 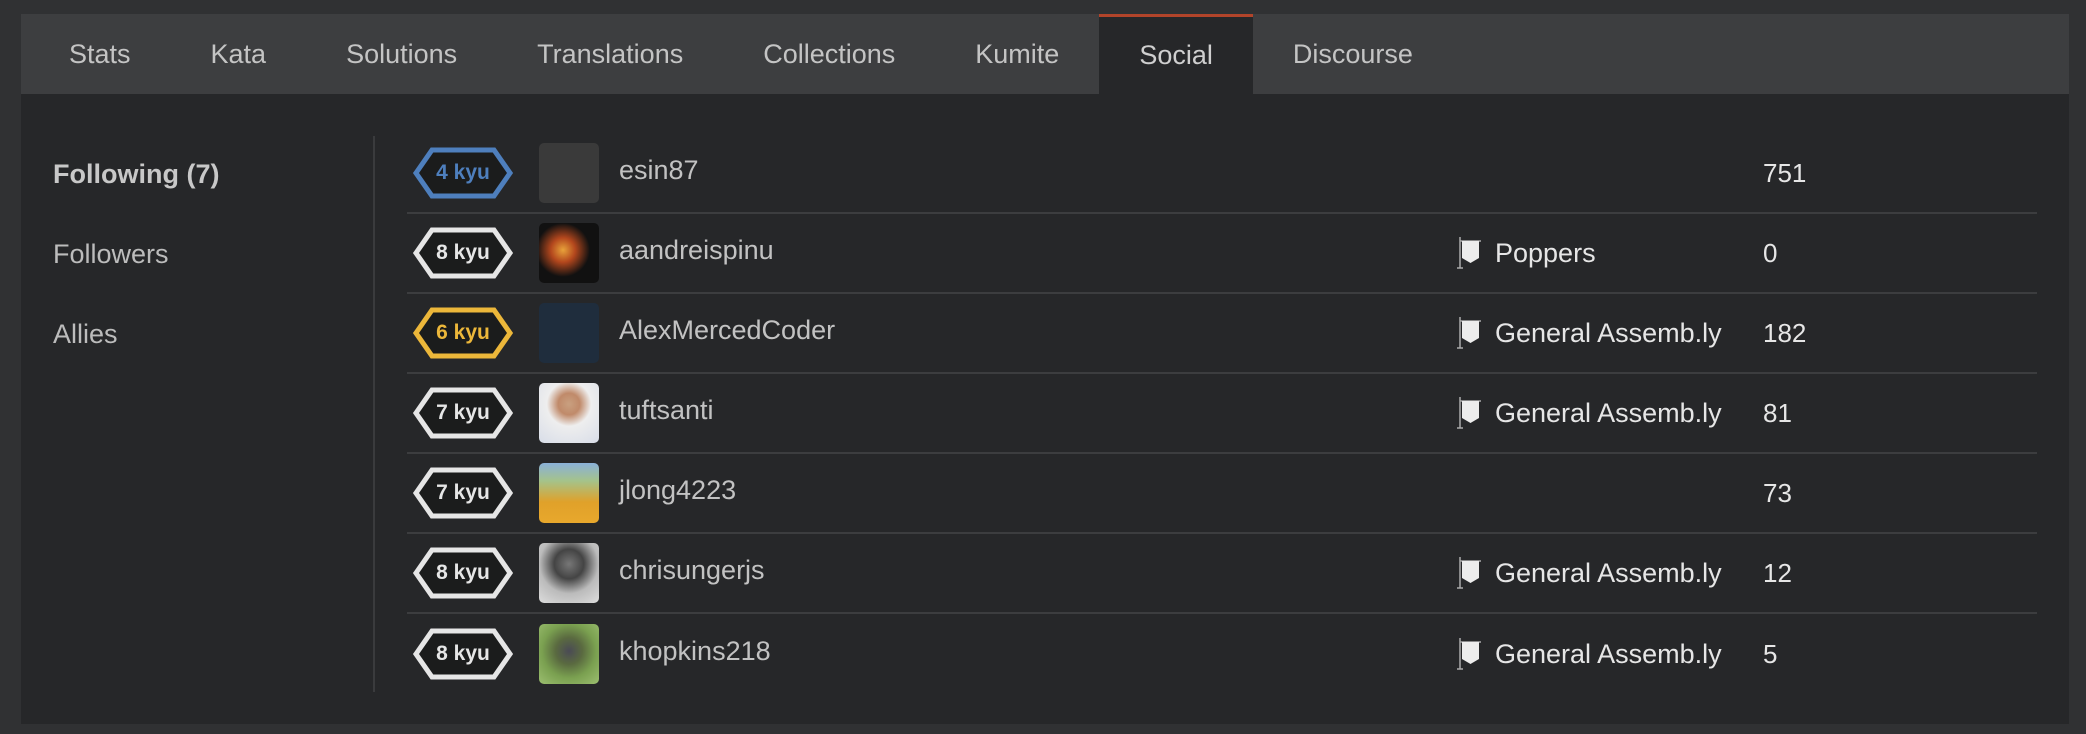 I want to click on tab-stats: Stats, so click(x=96, y=54).